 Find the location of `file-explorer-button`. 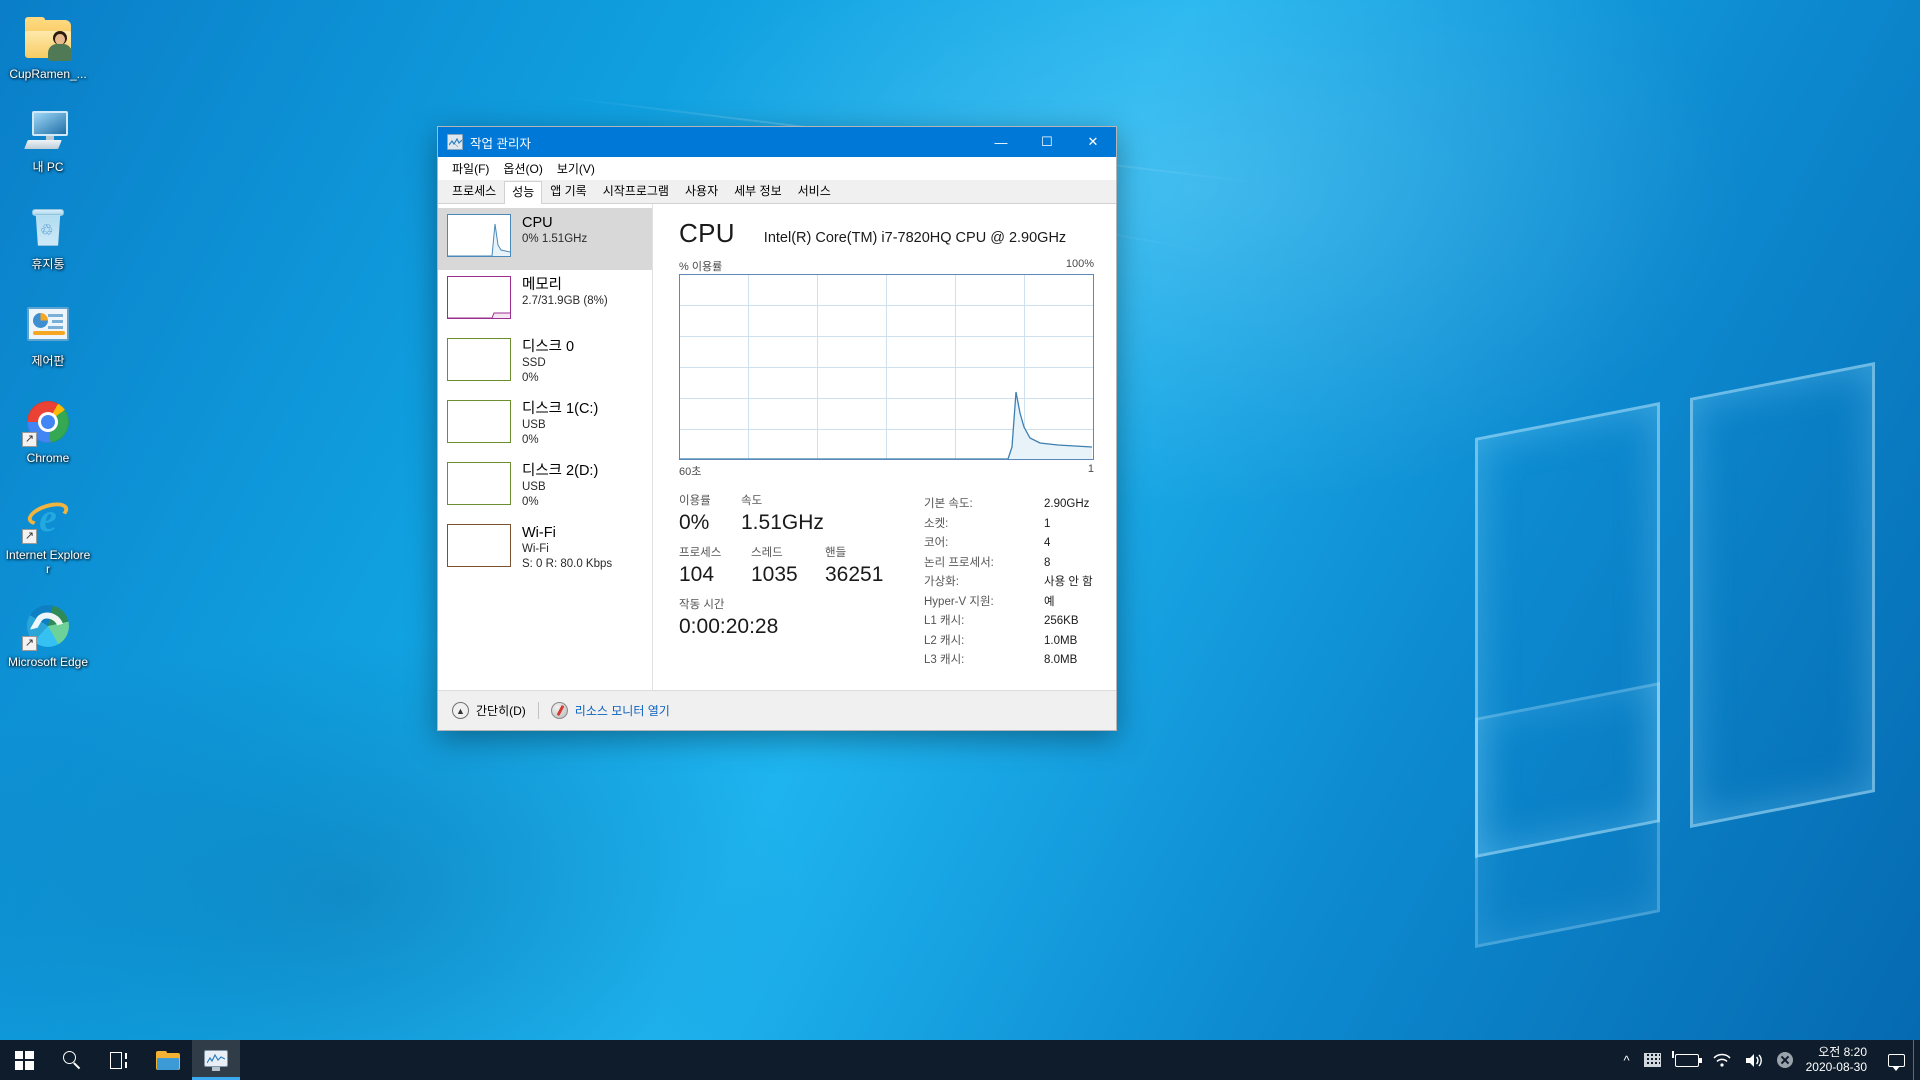

file-explorer-button is located at coordinates (168, 1060).